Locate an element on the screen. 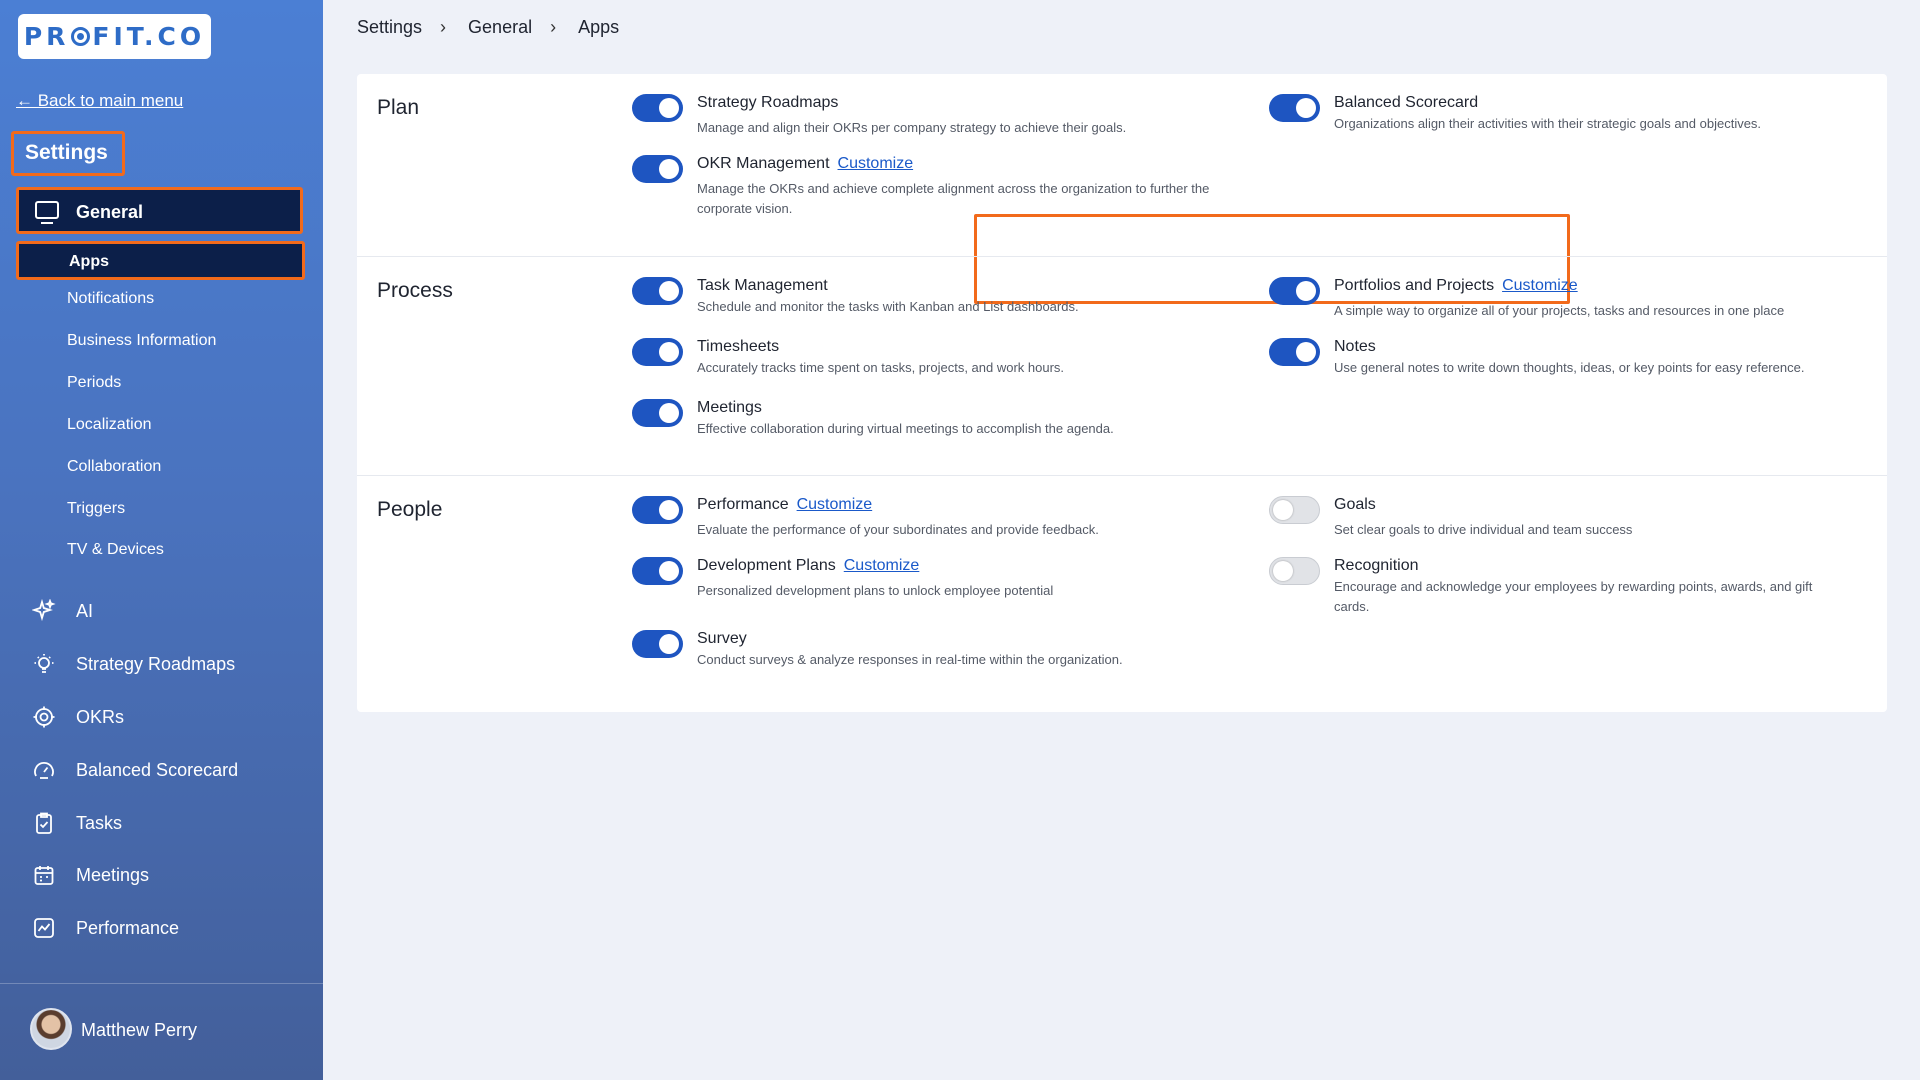  clipboard-check-icon is located at coordinates (44, 823).